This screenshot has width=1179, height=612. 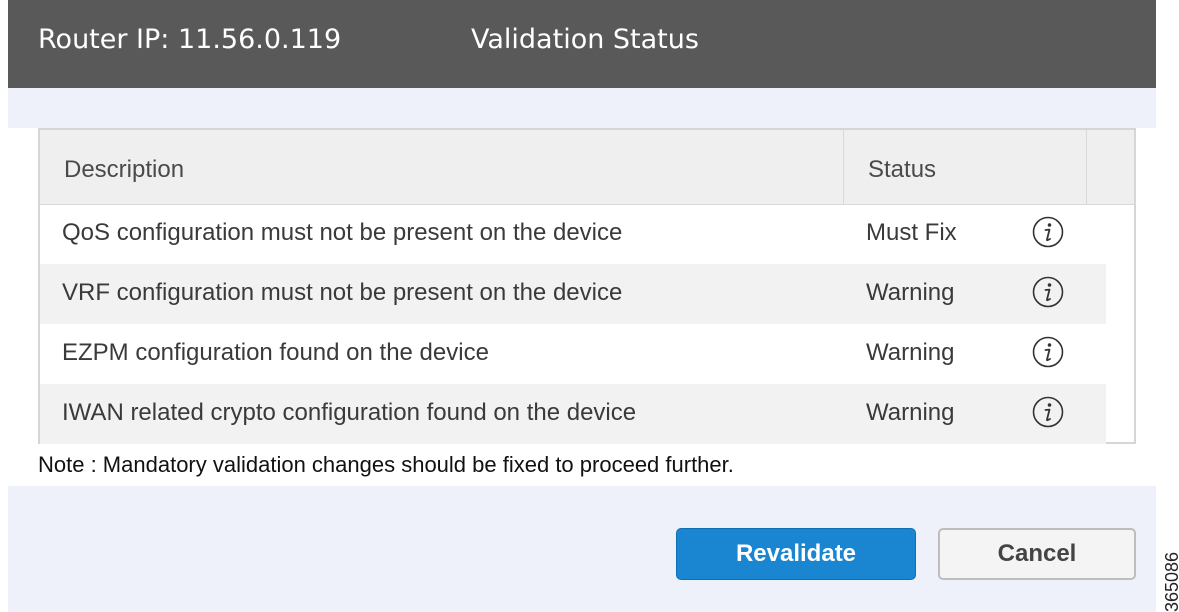 I want to click on column-header-status: Status, so click(x=902, y=169).